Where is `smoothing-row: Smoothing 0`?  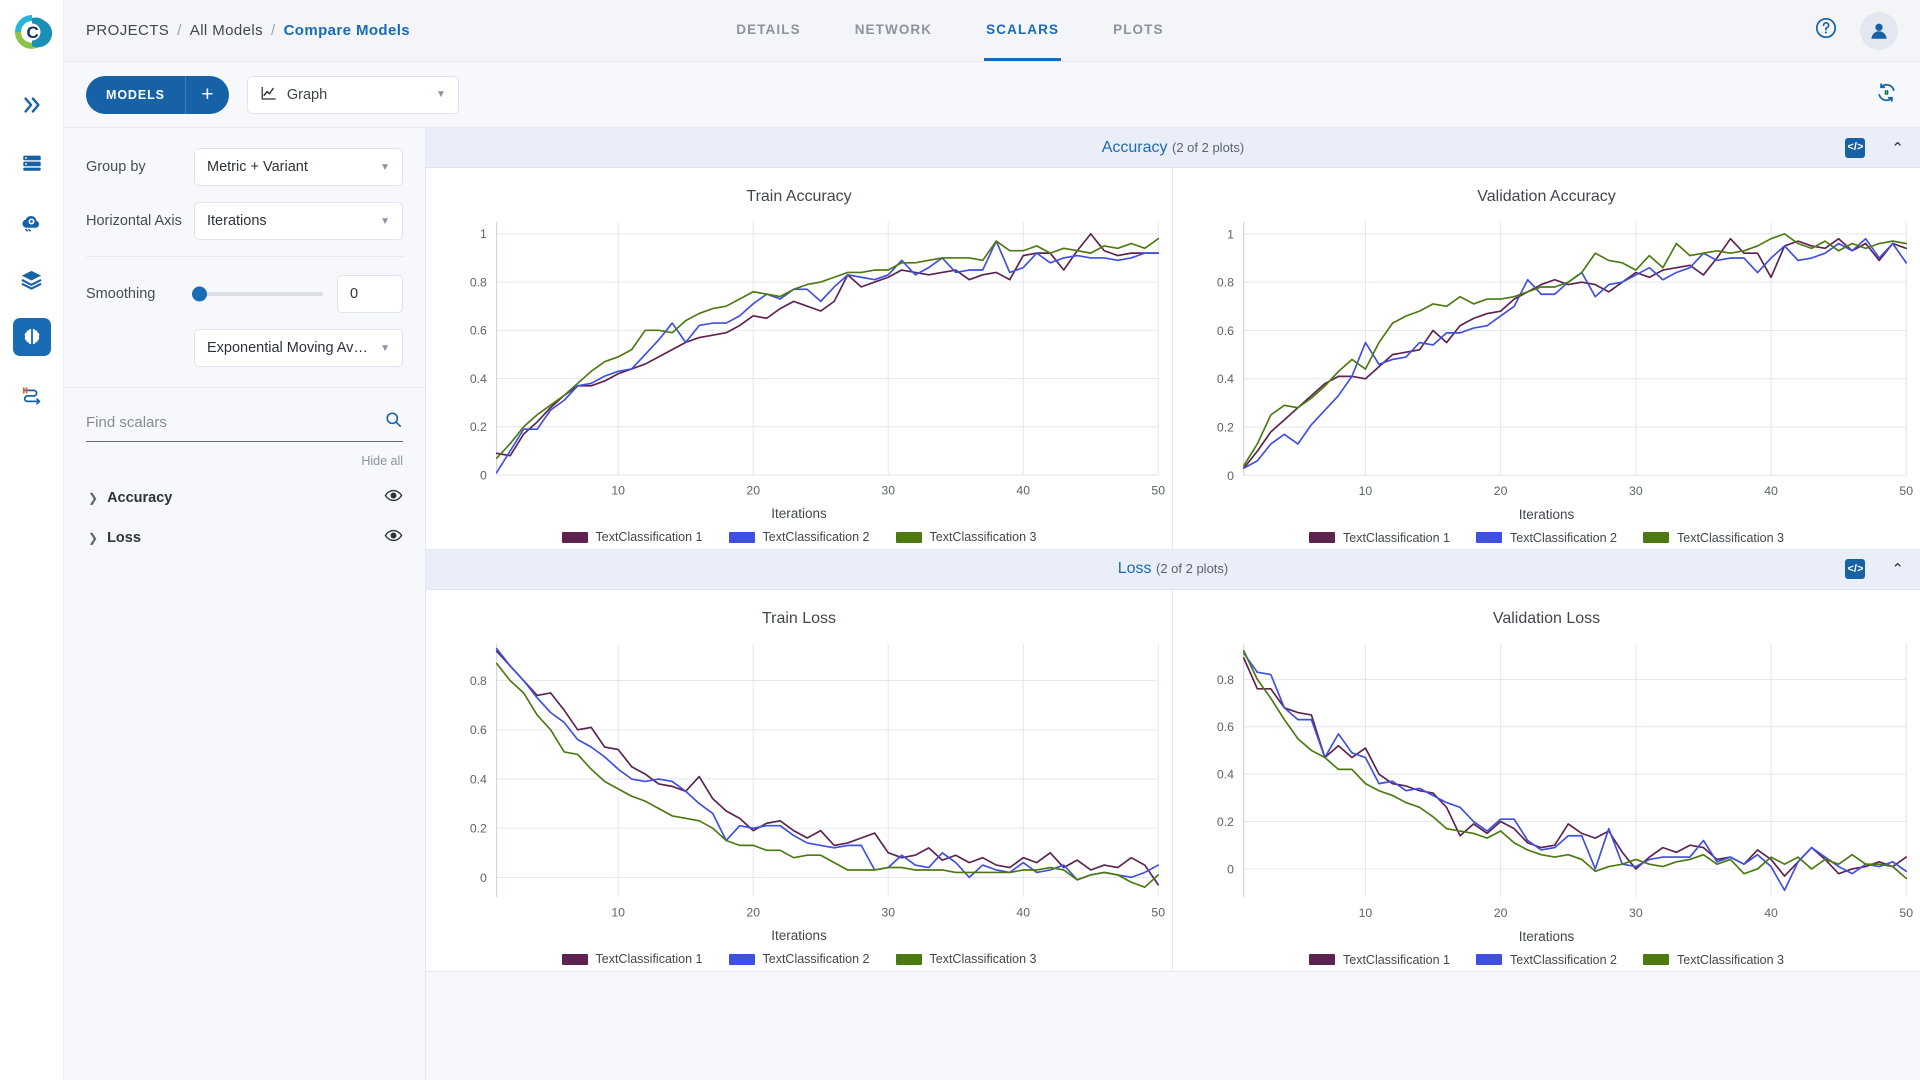 smoothing-row: Smoothing 0 is located at coordinates (244, 294).